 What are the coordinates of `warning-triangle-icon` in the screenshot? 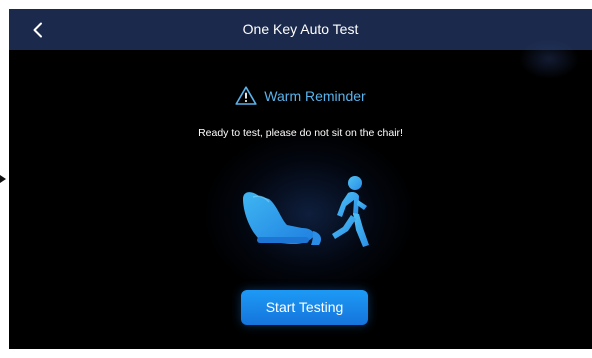 It's located at (246, 95).